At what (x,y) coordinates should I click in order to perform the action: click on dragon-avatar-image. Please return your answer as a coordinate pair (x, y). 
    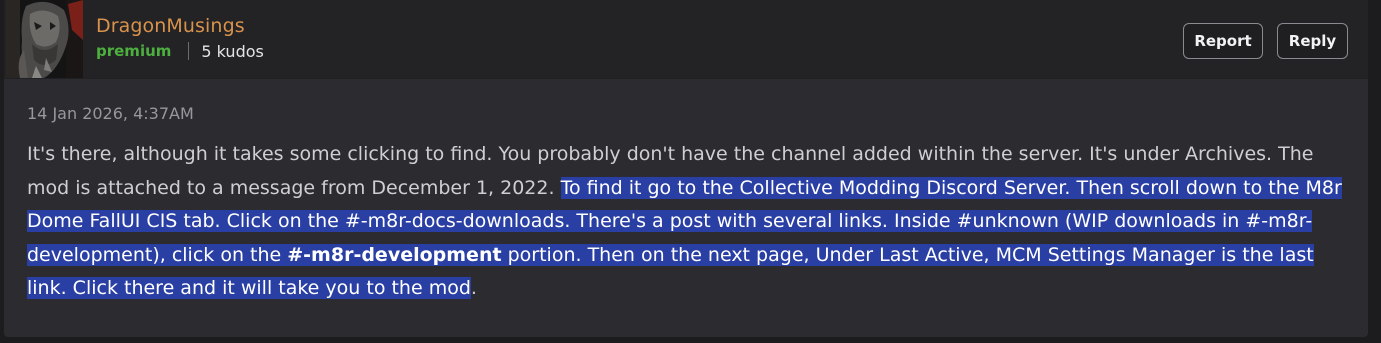
    Looking at the image, I should click on (44, 39).